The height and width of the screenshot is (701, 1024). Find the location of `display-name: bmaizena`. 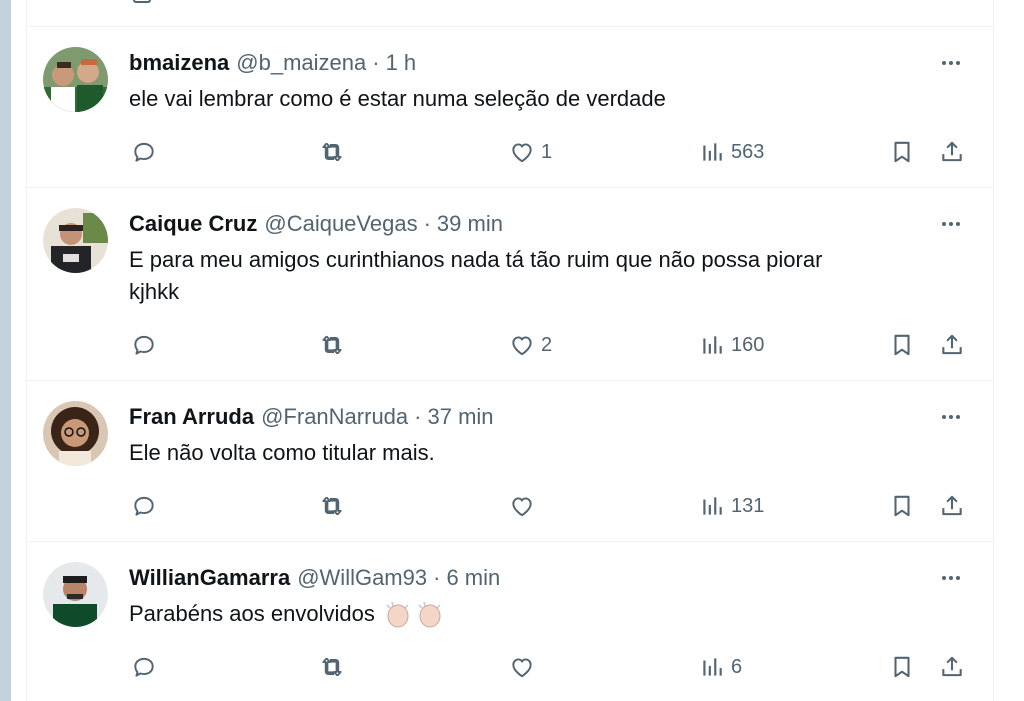

display-name: bmaizena is located at coordinates (179, 63).